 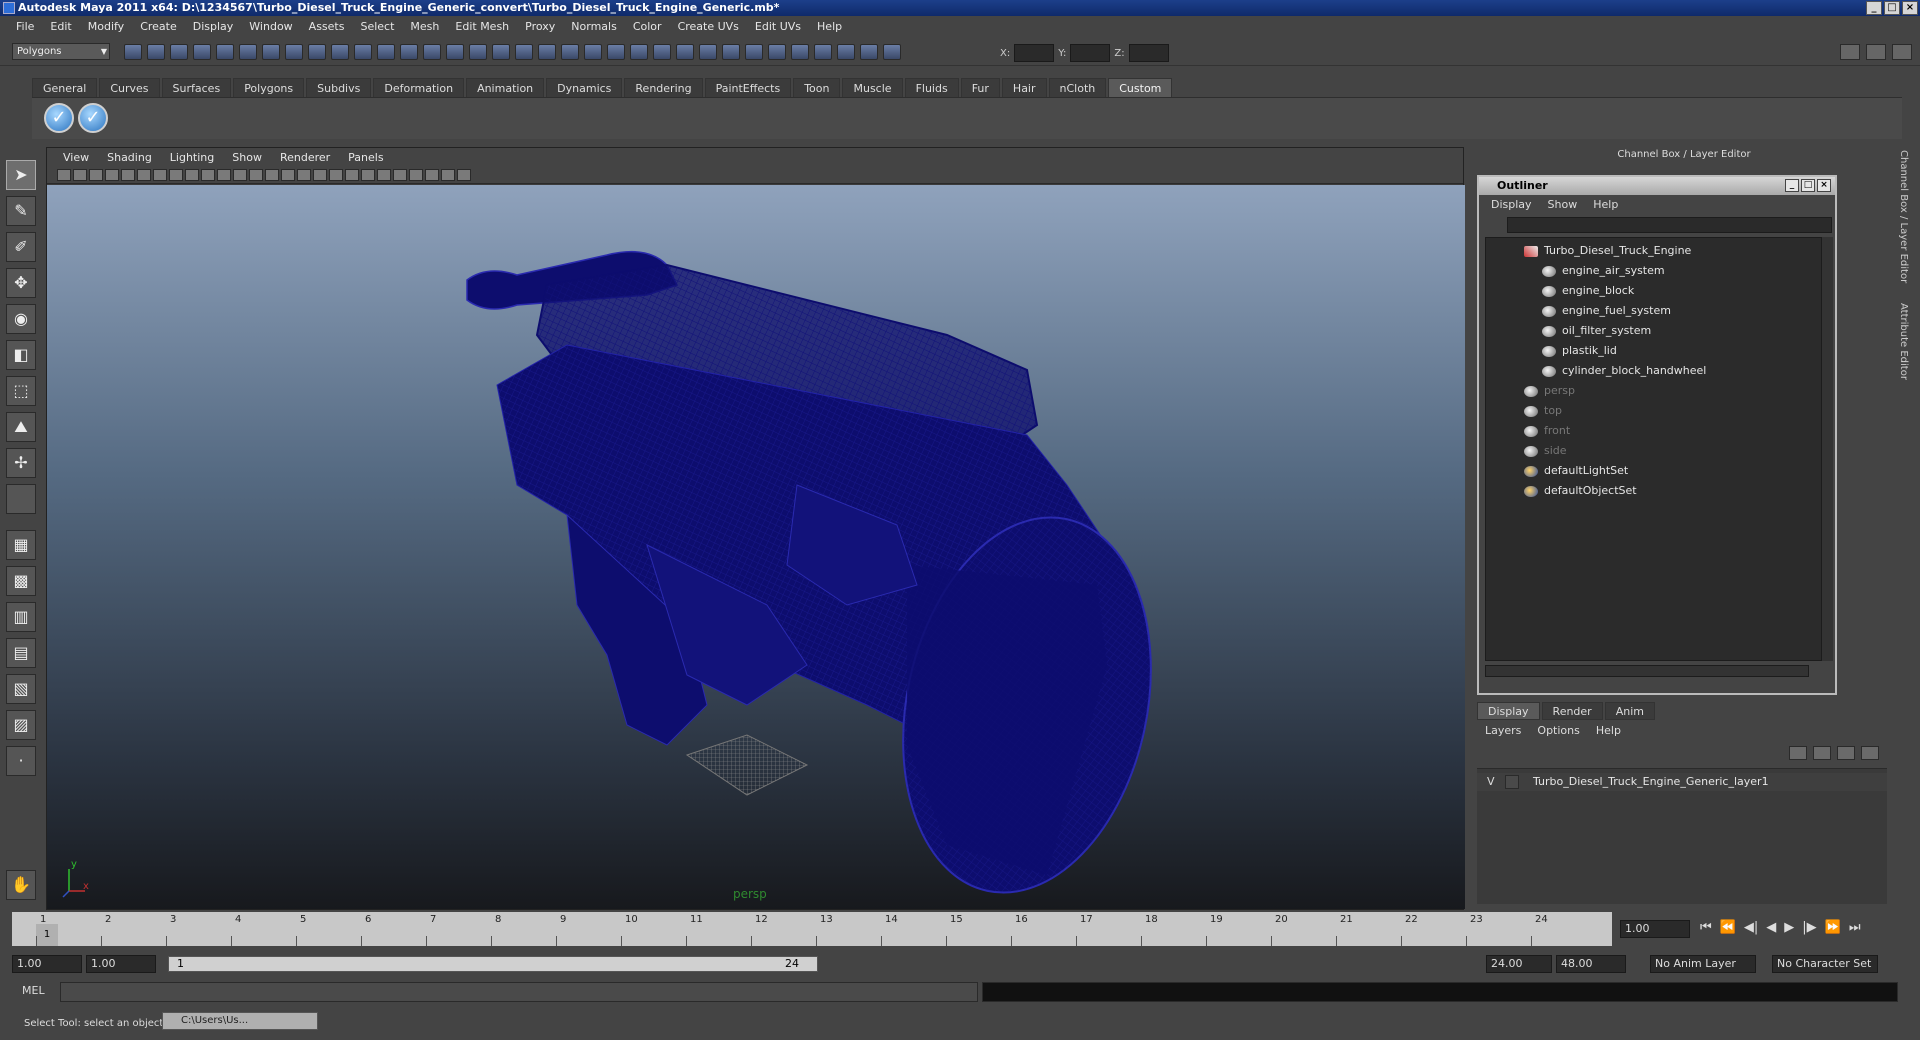 I want to click on mel-label: MEL, so click(x=33, y=990).